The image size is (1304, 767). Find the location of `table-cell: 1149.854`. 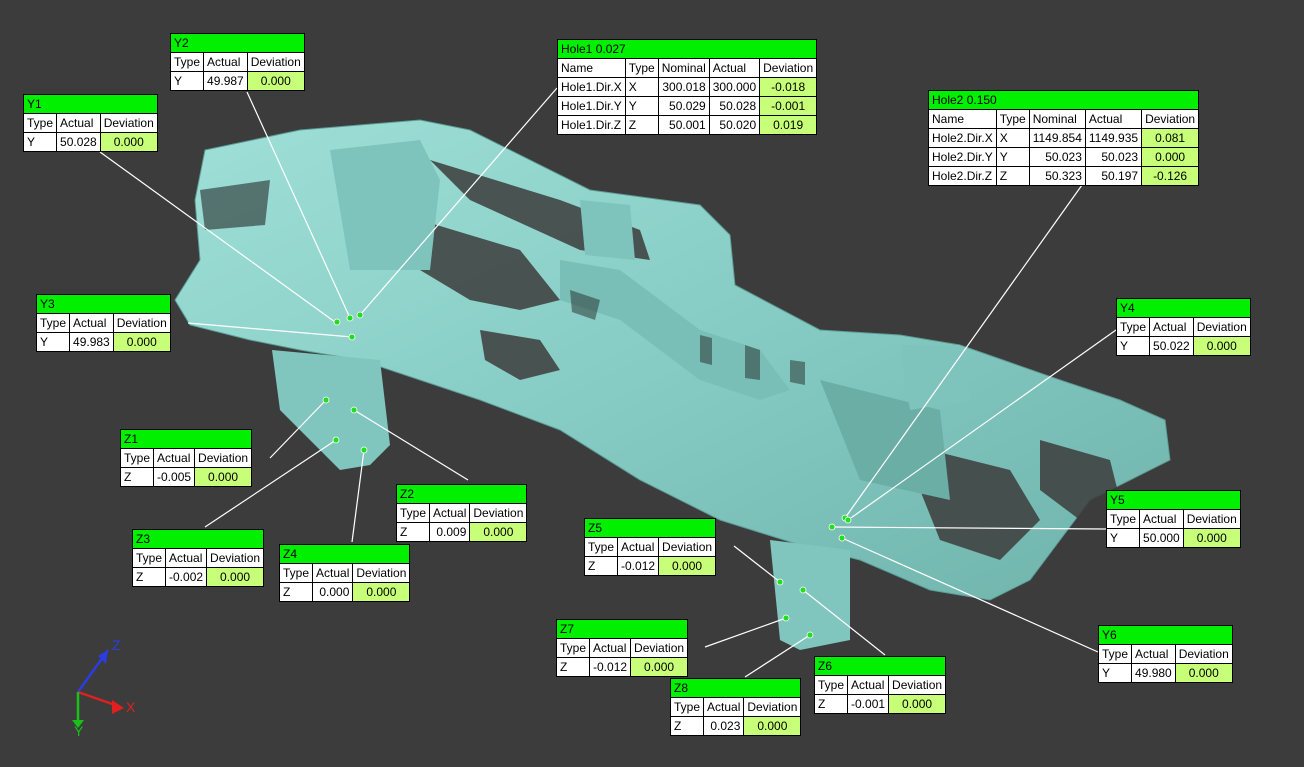

table-cell: 1149.854 is located at coordinates (1057, 138).